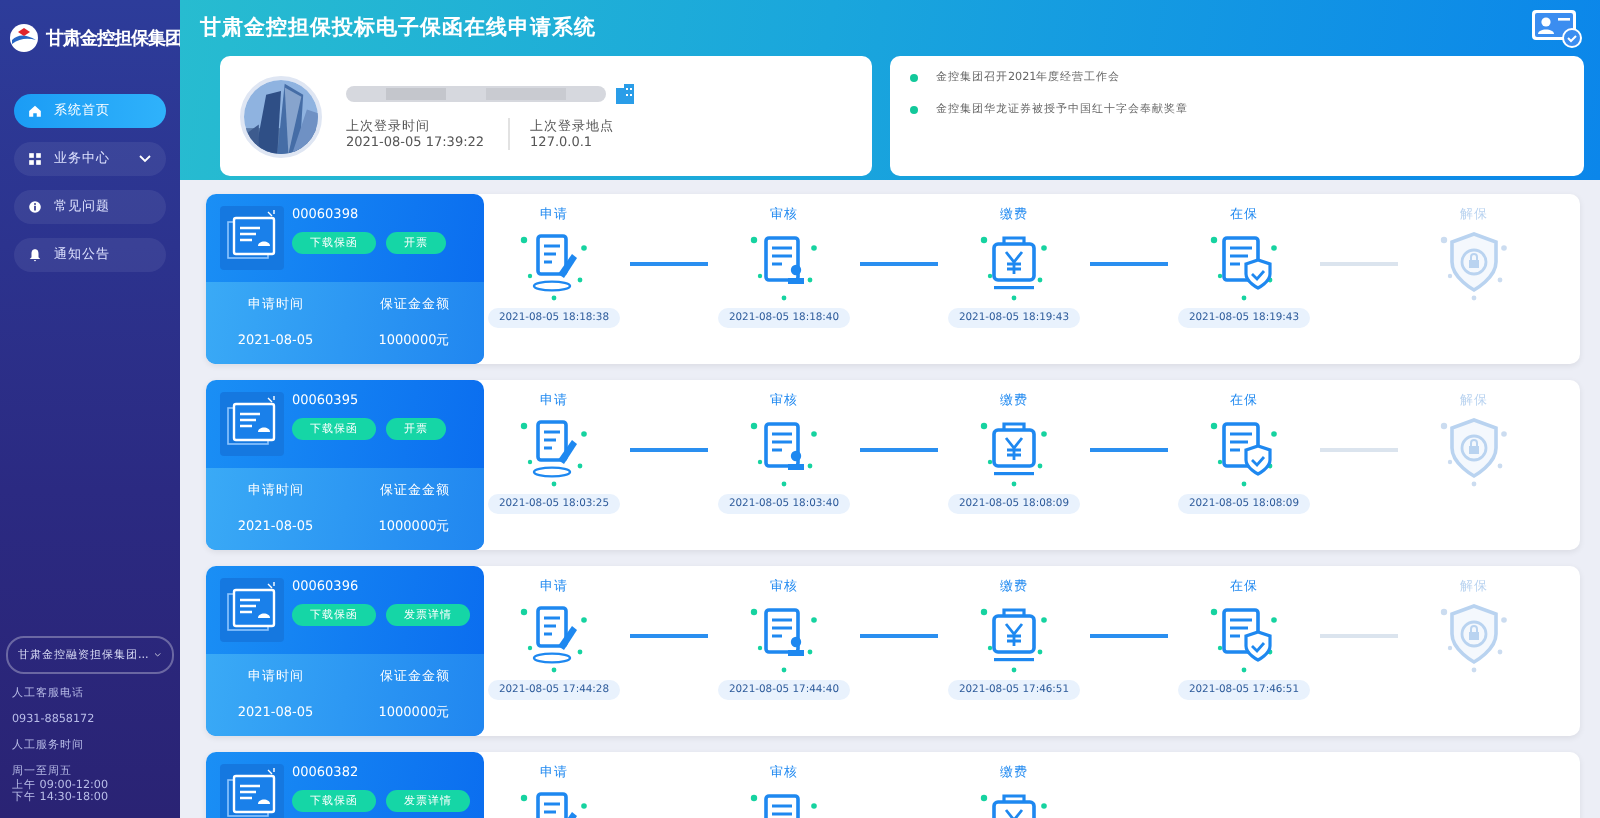 Image resolution: width=1600 pixels, height=818 pixels. Describe the element at coordinates (35, 255) in the screenshot. I see `bell-icon` at that location.